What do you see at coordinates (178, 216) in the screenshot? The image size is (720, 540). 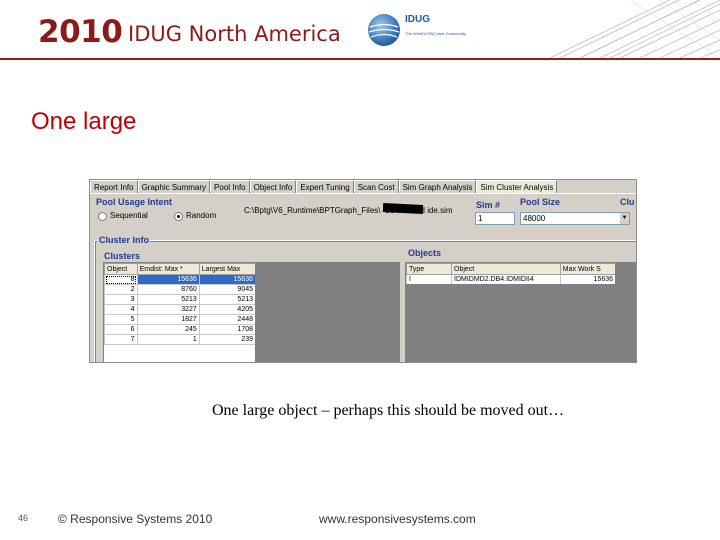 I see `random-radio` at bounding box center [178, 216].